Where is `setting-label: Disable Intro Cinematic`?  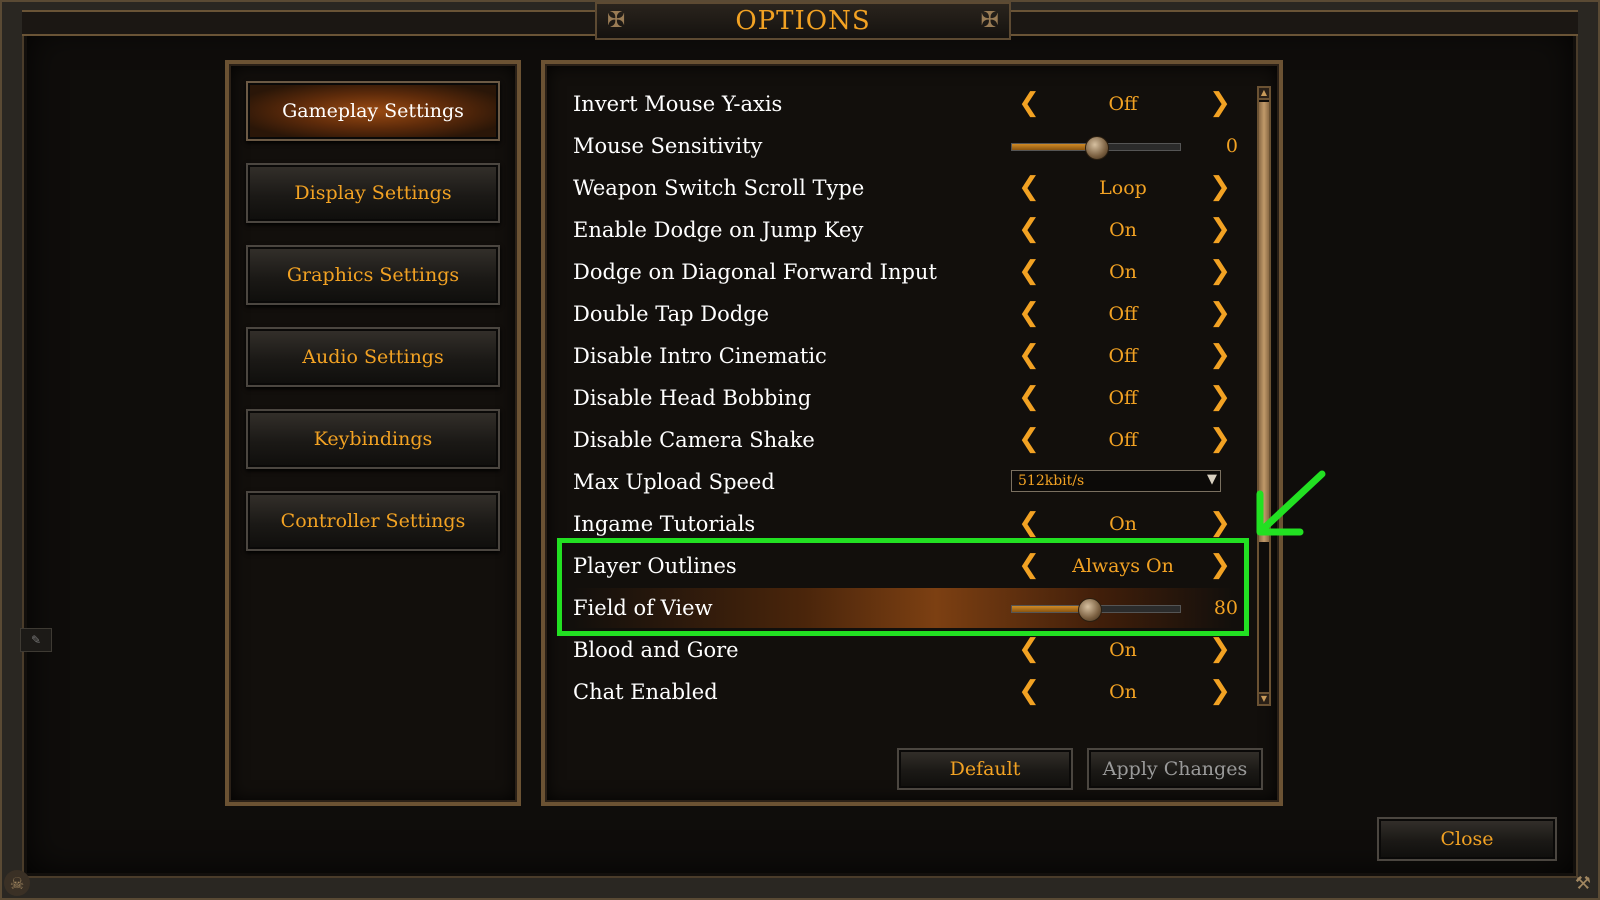 setting-label: Disable Intro Cinematic is located at coordinates (700, 356).